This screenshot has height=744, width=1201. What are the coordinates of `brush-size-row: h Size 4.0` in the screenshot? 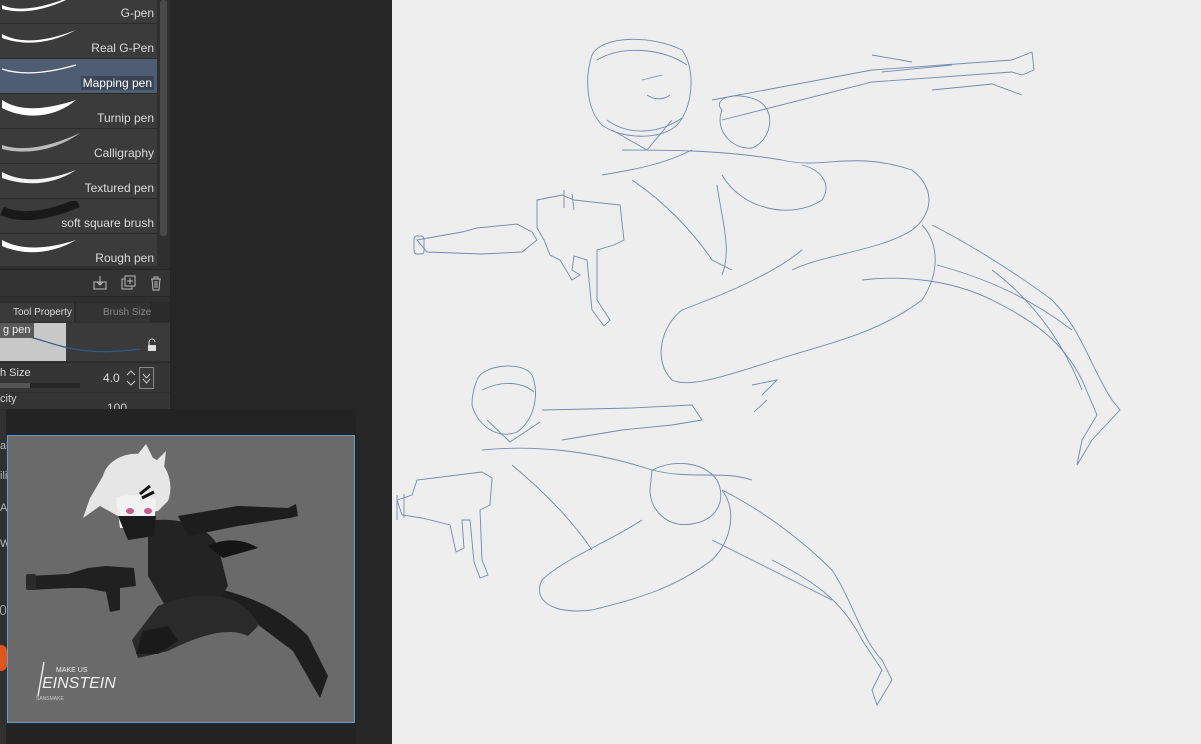 It's located at (85, 377).